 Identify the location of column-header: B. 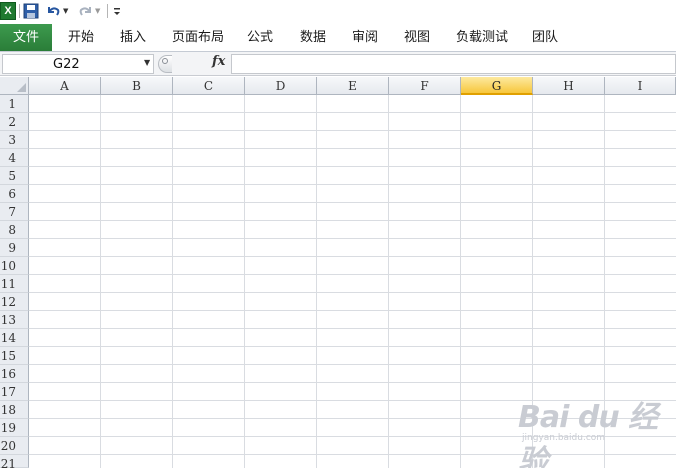
(137, 86).